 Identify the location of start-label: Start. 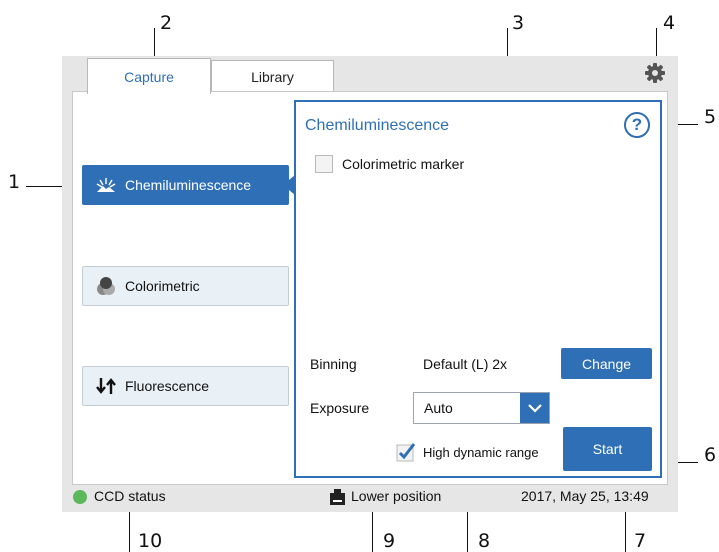
(607, 449).